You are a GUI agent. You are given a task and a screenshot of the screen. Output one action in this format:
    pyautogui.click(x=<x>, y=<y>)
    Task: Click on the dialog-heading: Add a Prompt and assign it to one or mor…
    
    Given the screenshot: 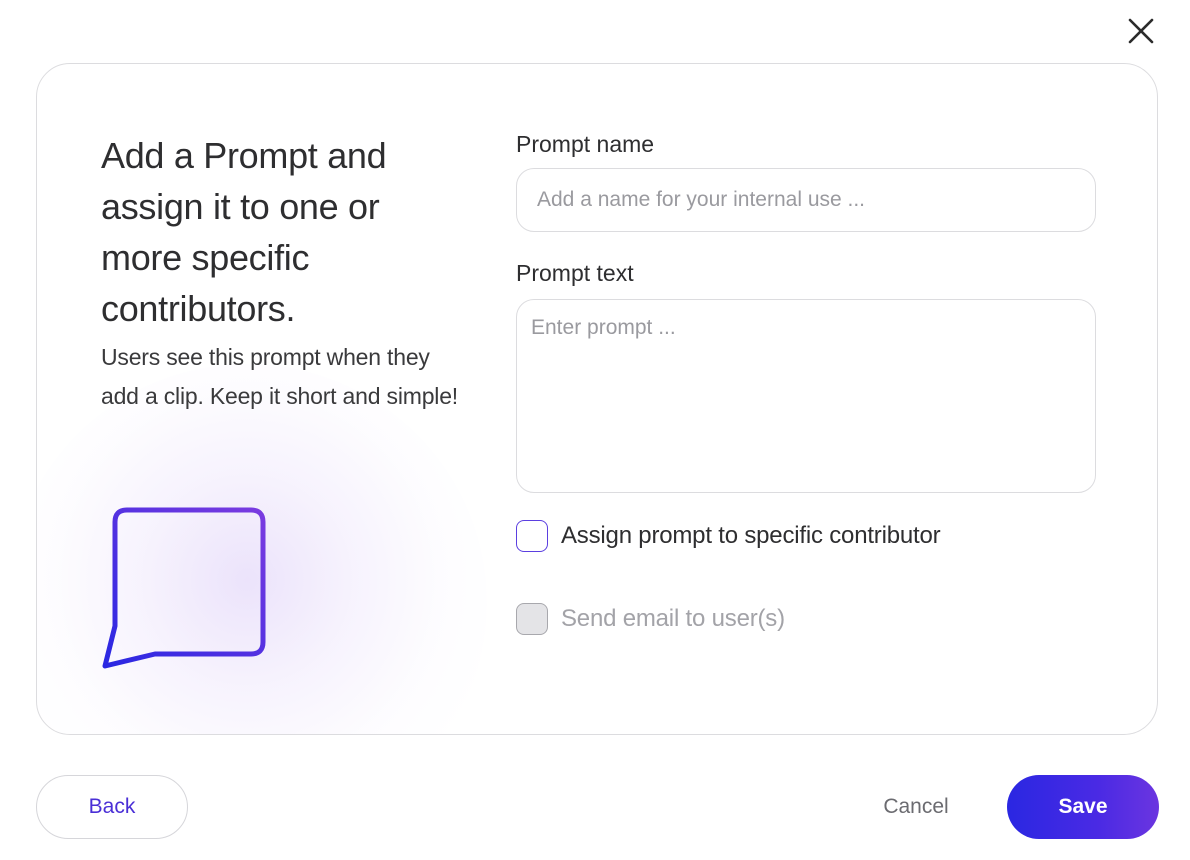 What is the action you would take?
    pyautogui.click(x=244, y=232)
    